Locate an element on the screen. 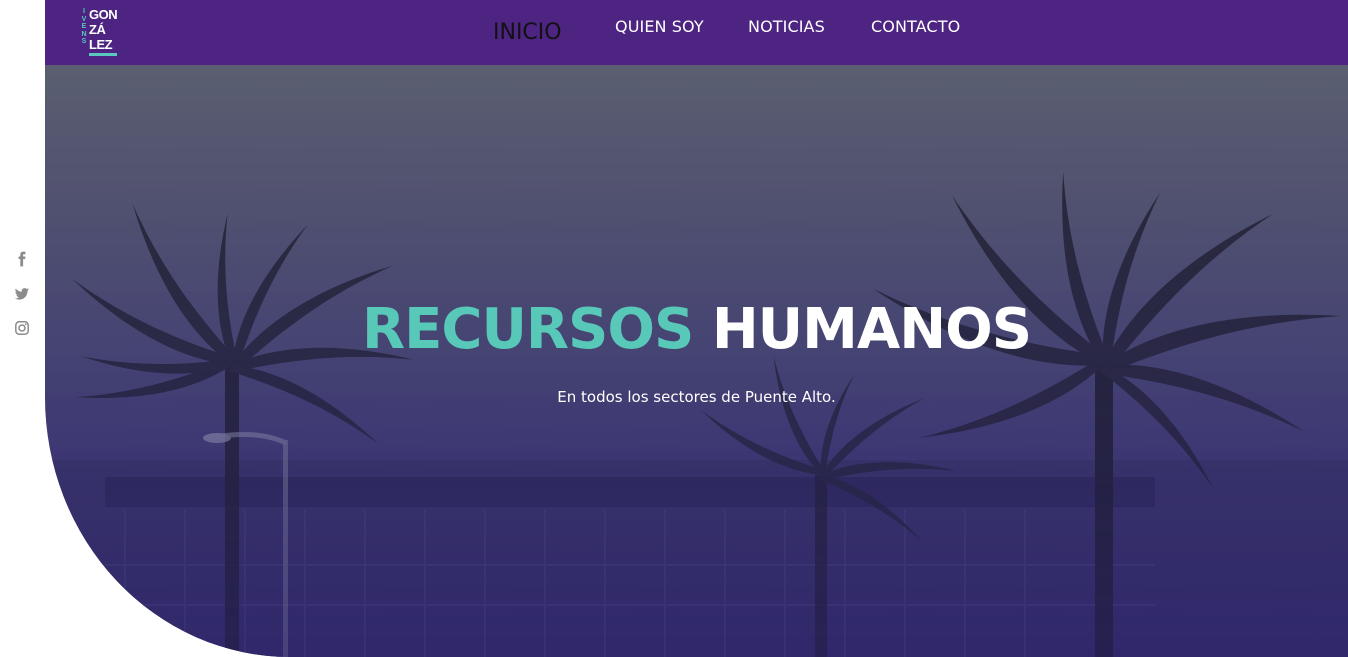 The image size is (1348, 657). hero-title-rest: HUMANOS is located at coordinates (871, 329).